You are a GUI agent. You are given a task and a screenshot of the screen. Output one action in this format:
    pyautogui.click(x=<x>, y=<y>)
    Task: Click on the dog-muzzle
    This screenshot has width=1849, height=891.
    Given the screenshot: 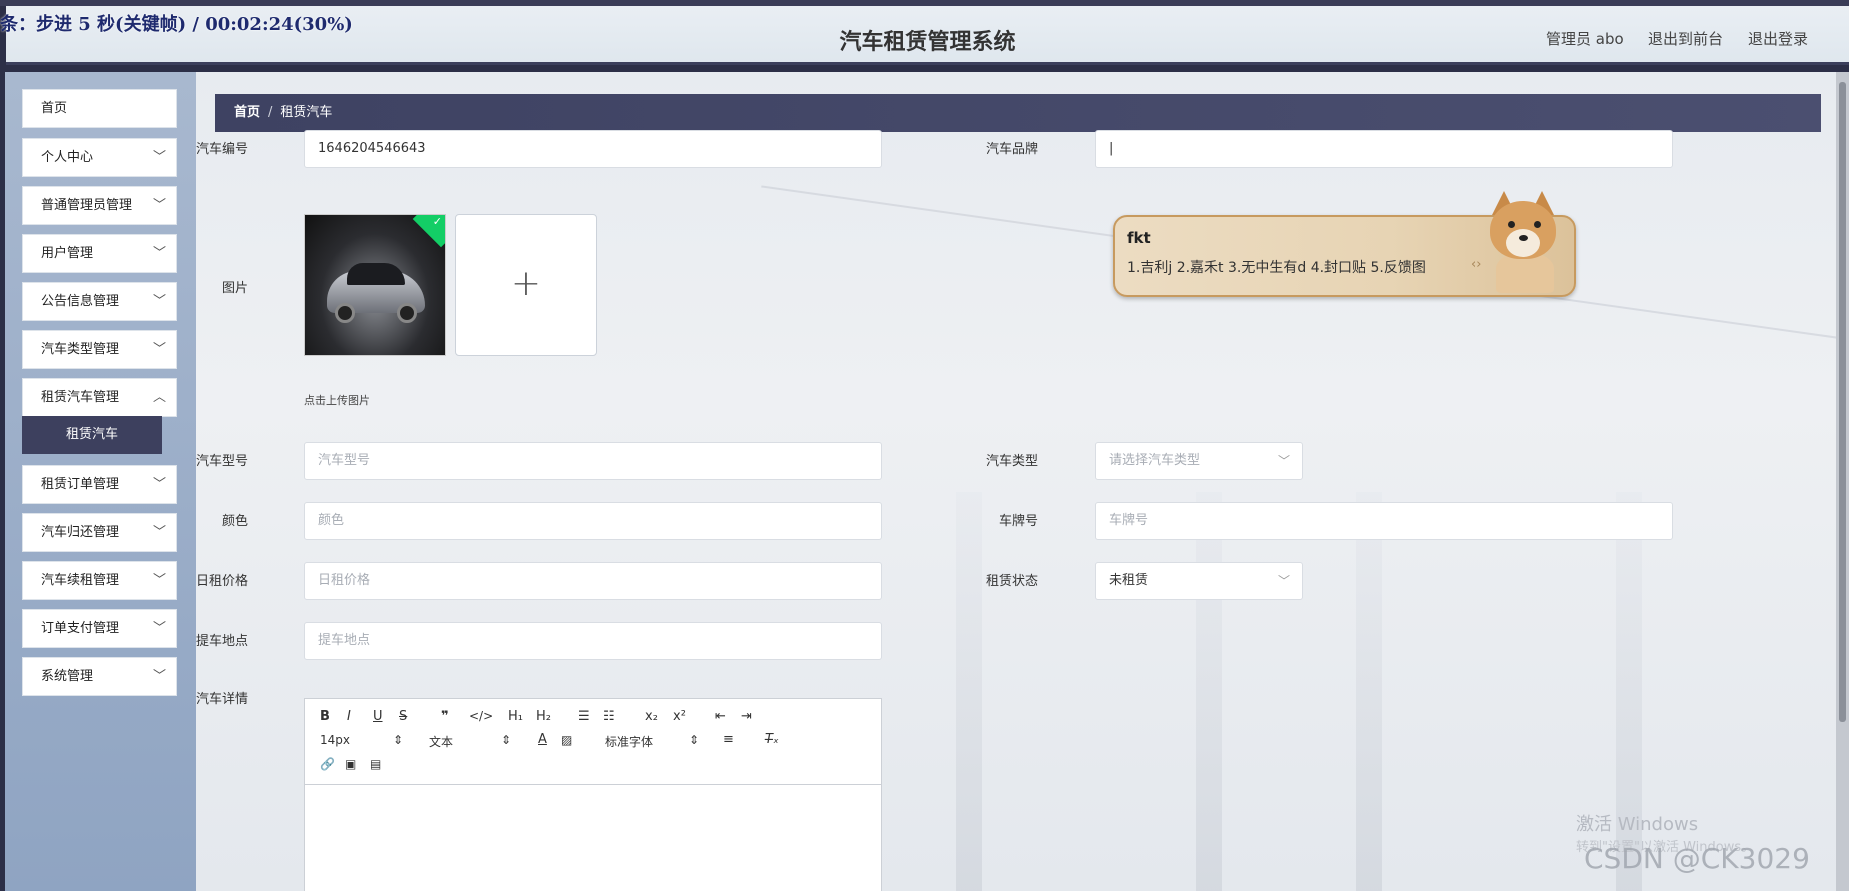 What is the action you would take?
    pyautogui.click(x=1523, y=243)
    